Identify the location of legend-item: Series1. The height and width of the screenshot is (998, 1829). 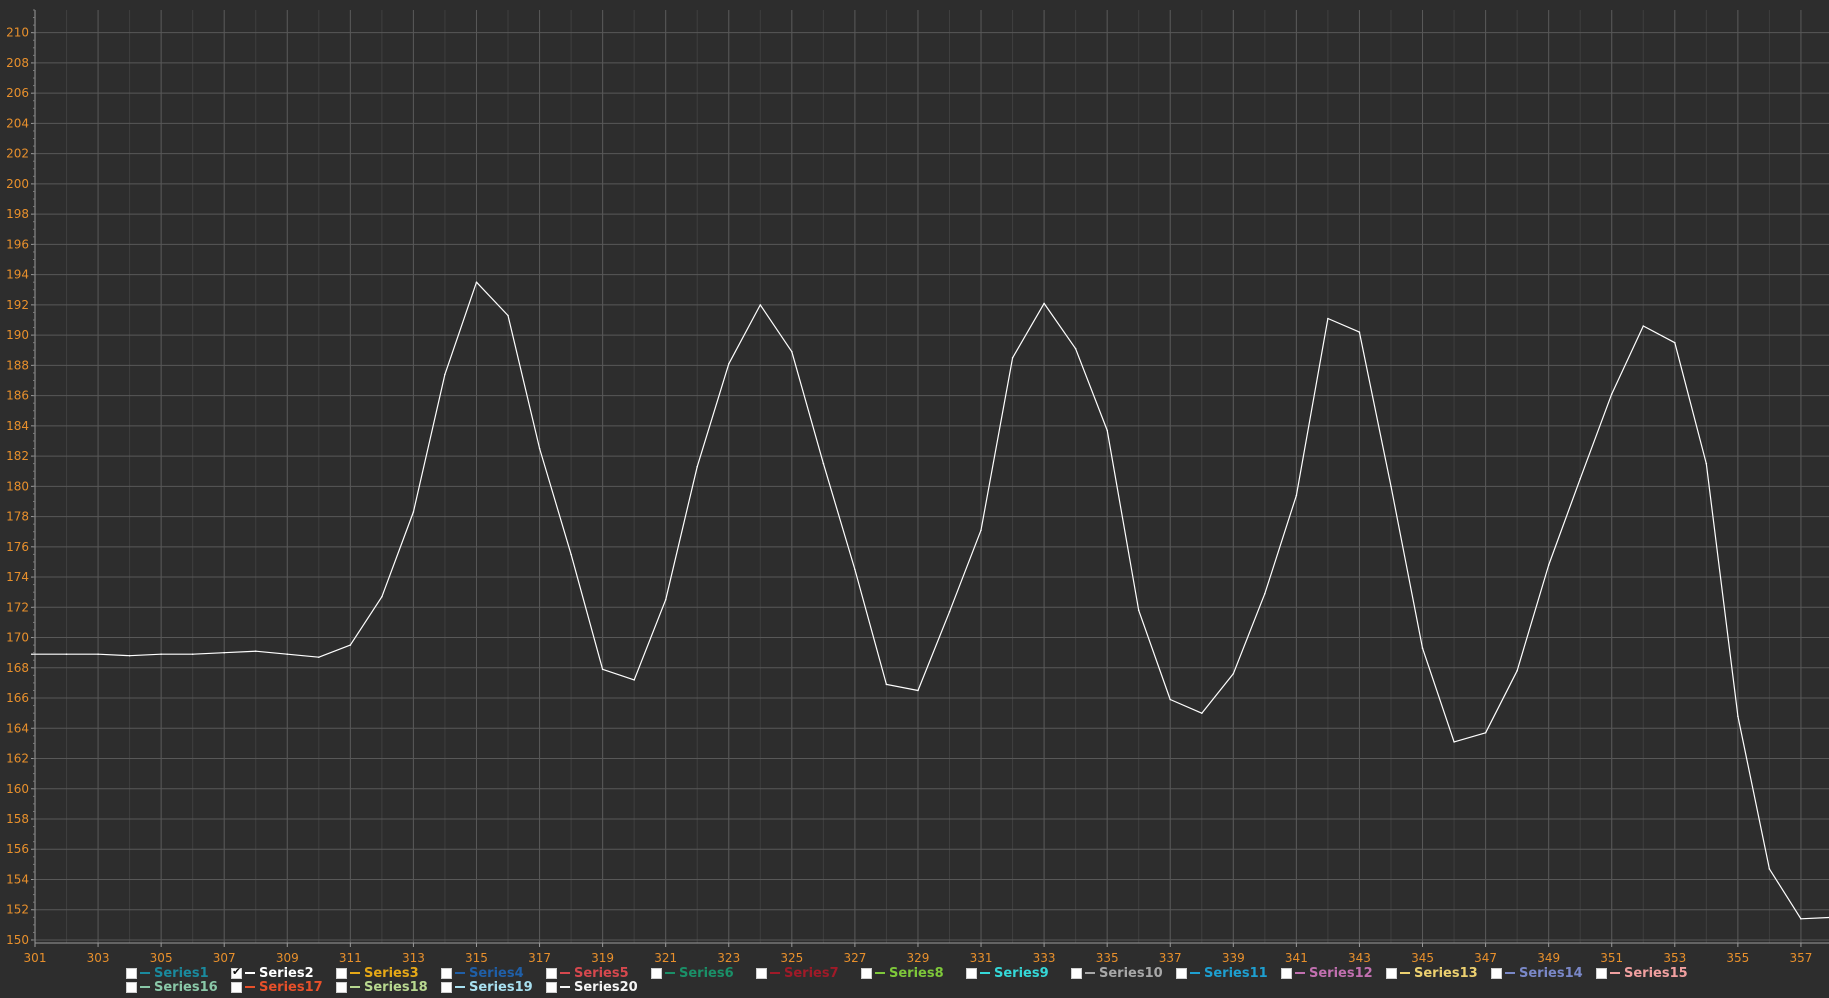
(167, 973).